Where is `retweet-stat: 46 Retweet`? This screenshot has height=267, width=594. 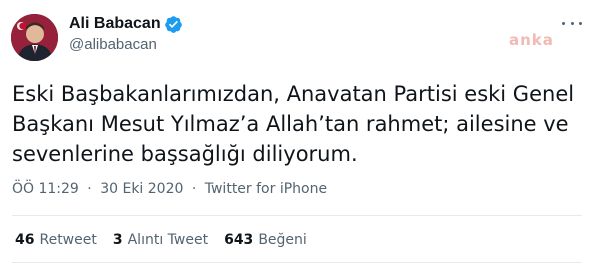
retweet-stat: 46 Retweet is located at coordinates (56, 240).